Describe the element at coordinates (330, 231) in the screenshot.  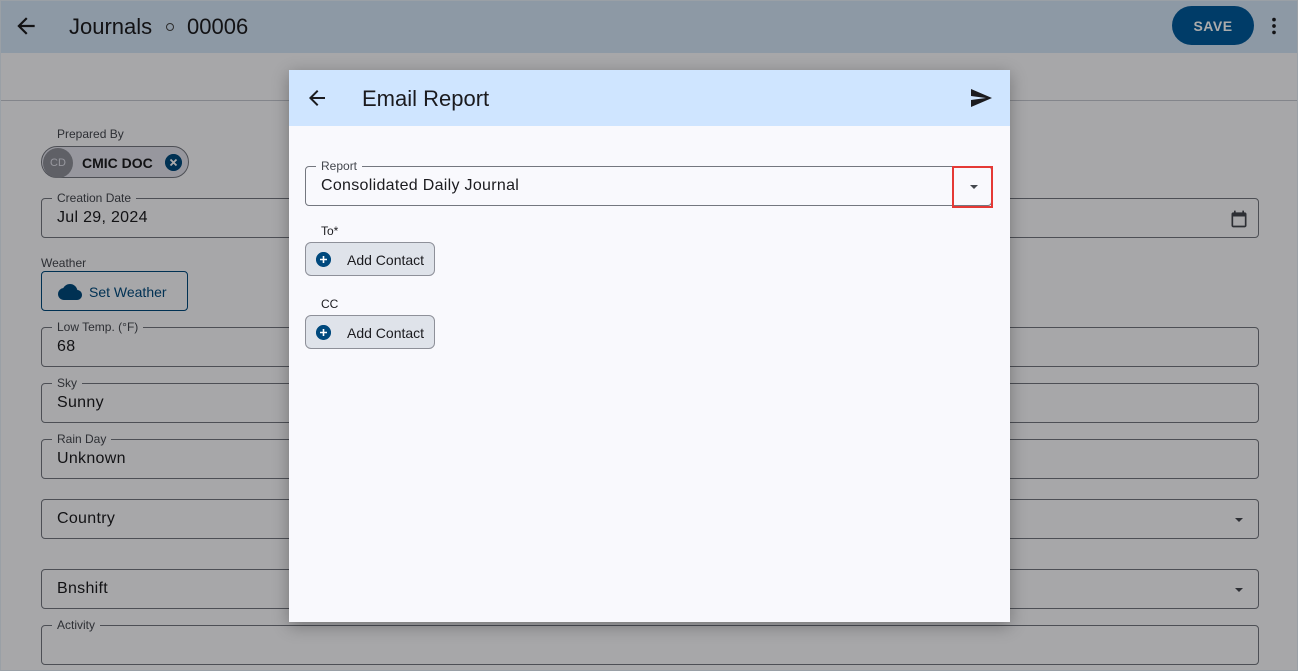
I see `to-label: To*` at that location.